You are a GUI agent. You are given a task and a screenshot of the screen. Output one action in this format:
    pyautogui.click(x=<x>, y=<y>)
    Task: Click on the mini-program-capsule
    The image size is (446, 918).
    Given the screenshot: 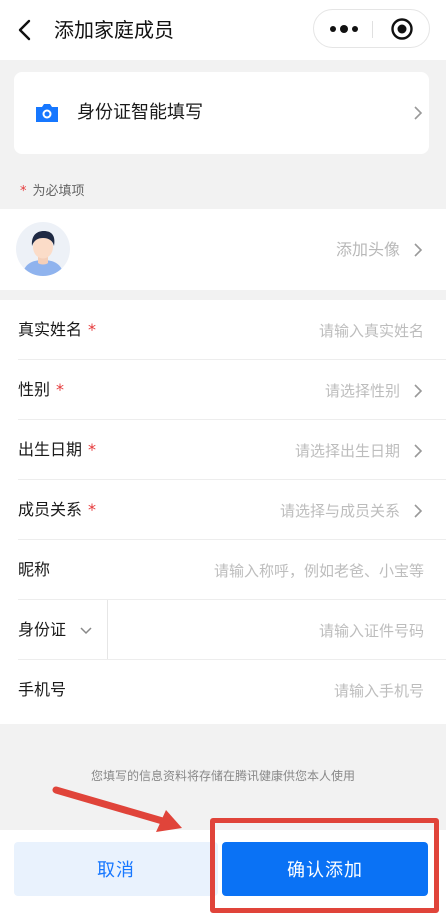 What is the action you would take?
    pyautogui.click(x=371, y=28)
    